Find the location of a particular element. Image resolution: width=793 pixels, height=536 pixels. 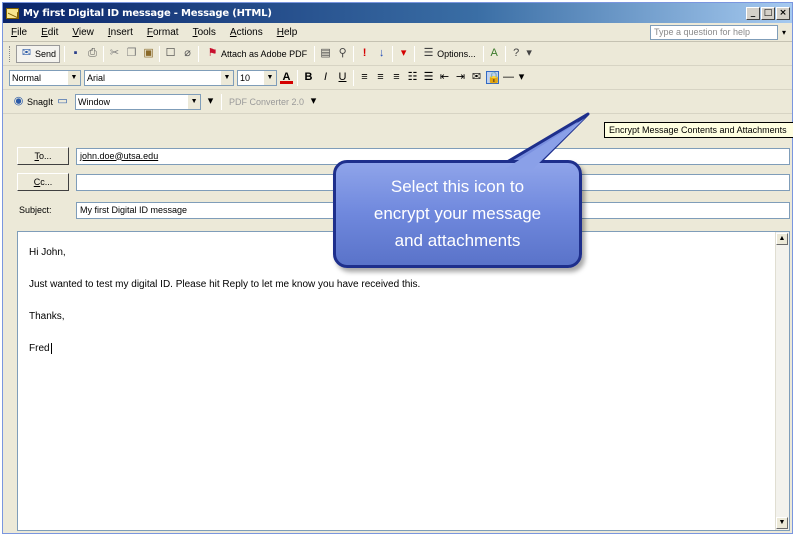

menu-help: Help is located at coordinates (287, 32).